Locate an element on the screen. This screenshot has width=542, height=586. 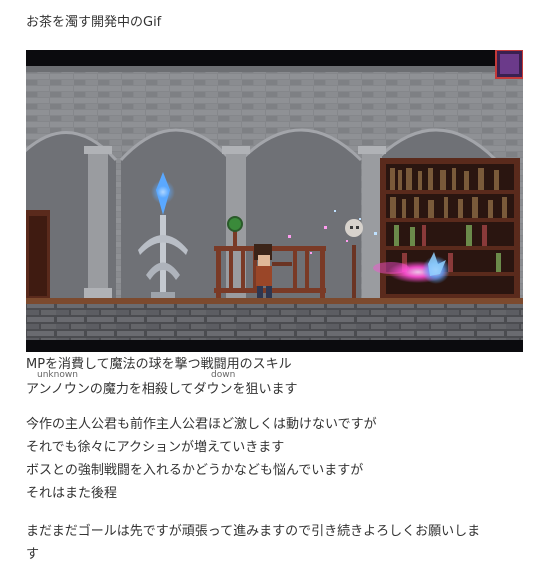
intro-text: お茶を濁す開発中のGif is located at coordinates (94, 22).